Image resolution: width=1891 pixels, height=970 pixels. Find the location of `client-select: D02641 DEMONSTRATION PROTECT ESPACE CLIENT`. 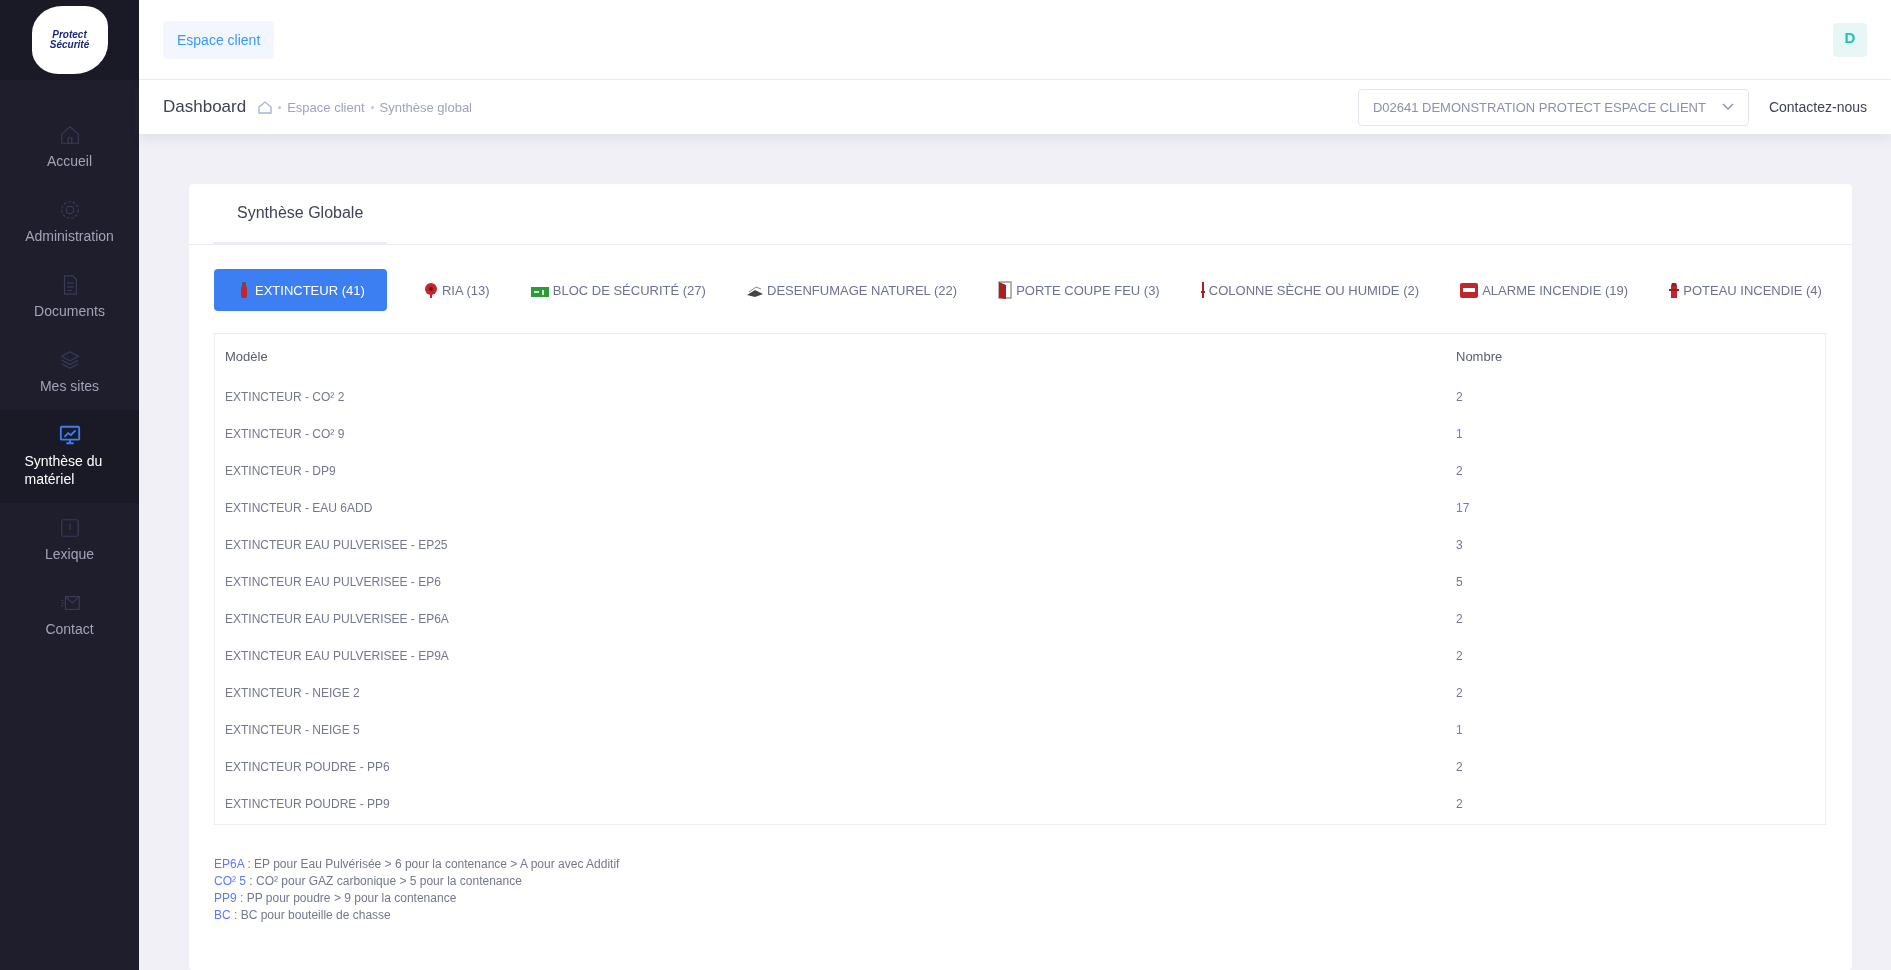

client-select: D02641 DEMONSTRATION PROTECT ESPACE CLIENT is located at coordinates (1553, 107).